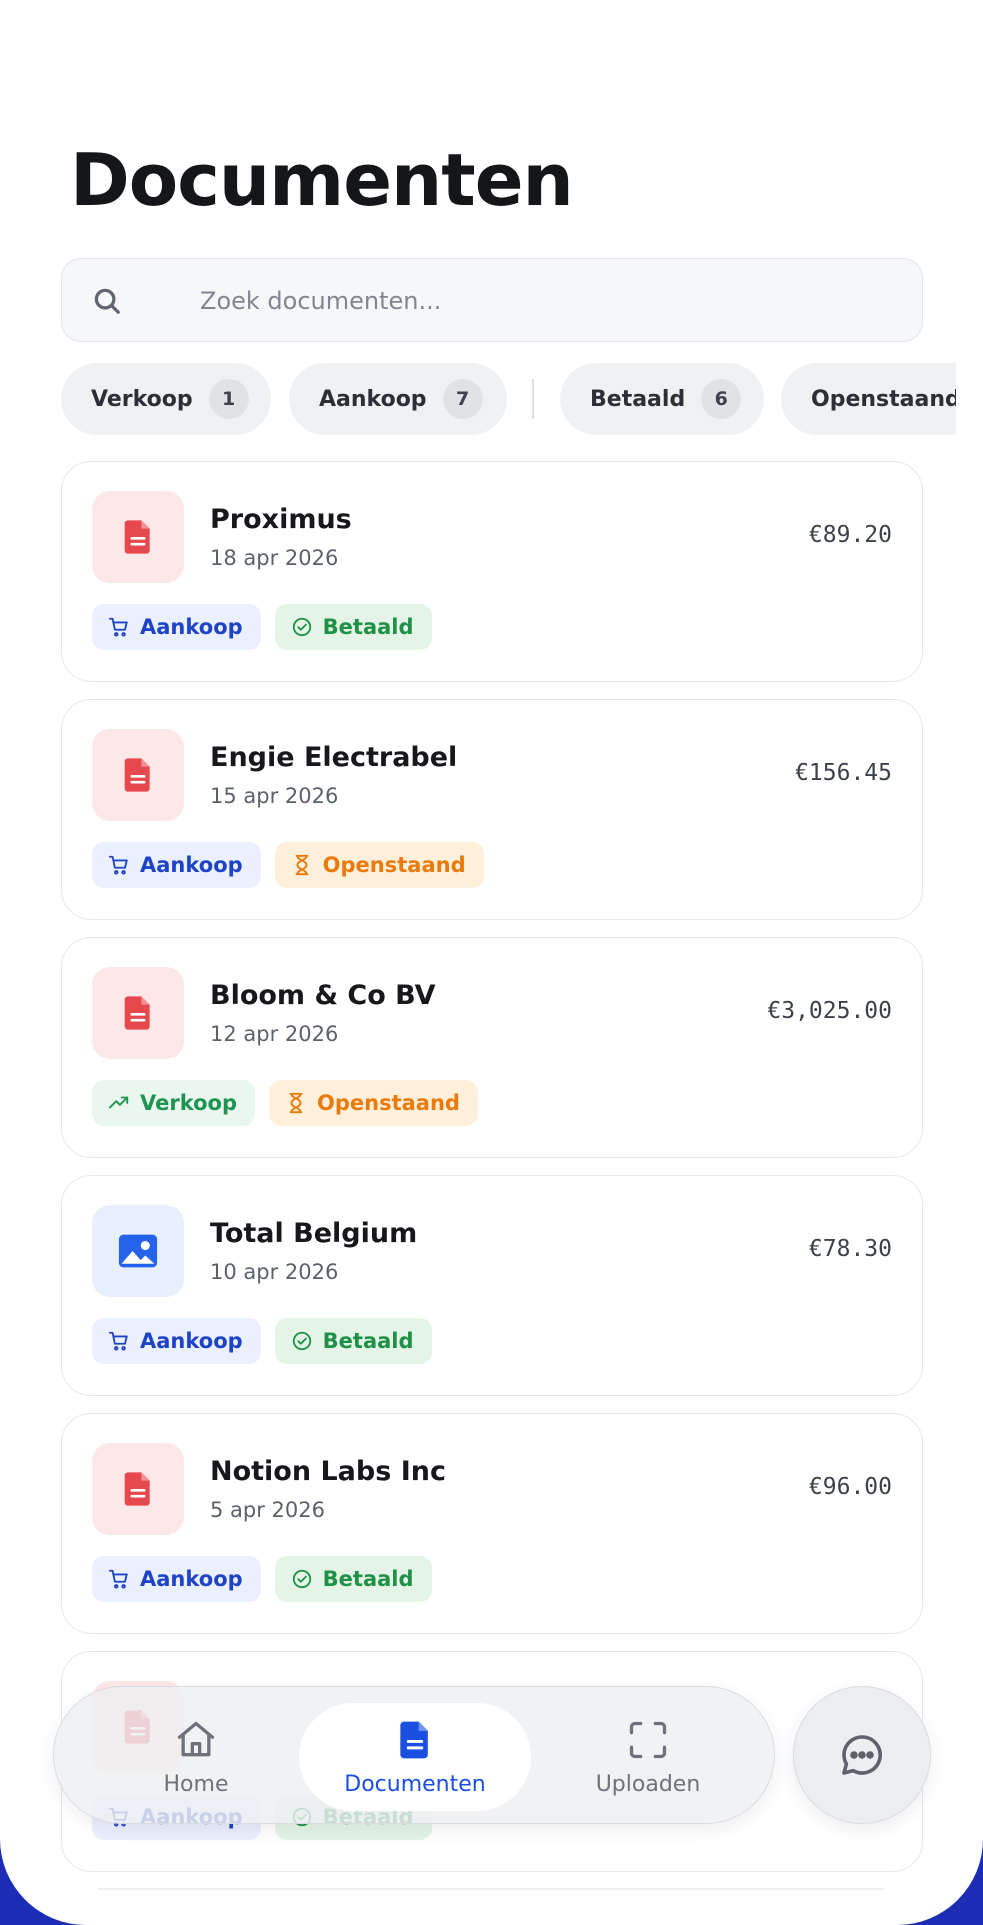  I want to click on document-name: Bloom & Co BV, so click(323, 995).